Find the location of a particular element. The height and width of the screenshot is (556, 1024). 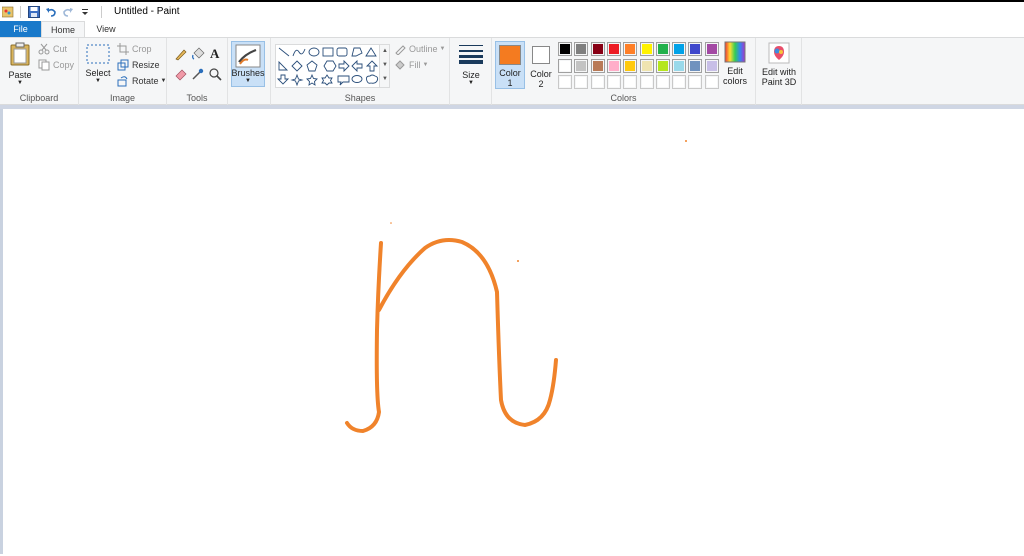

down-arrow-shape-icon is located at coordinates (283, 79).